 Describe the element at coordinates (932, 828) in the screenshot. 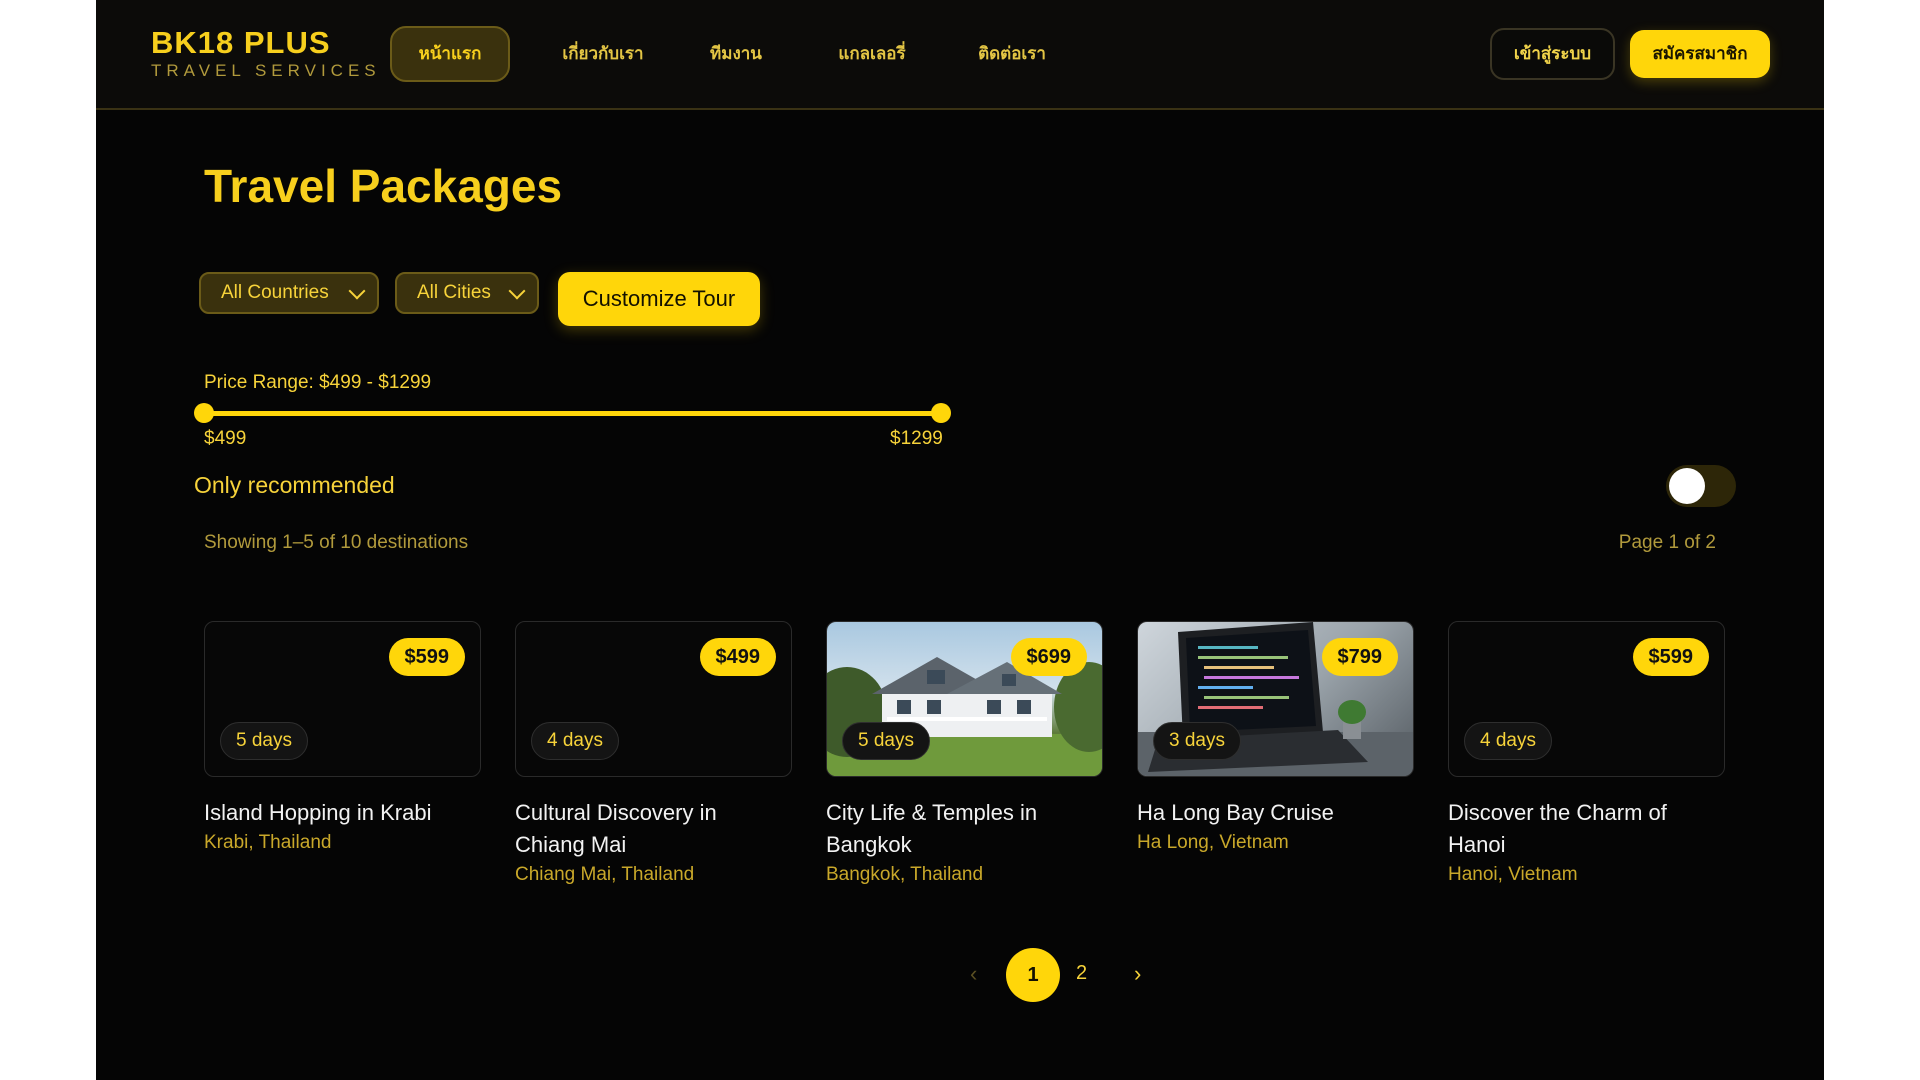

I see `package-title: City Life & Temples in Bangkok` at that location.